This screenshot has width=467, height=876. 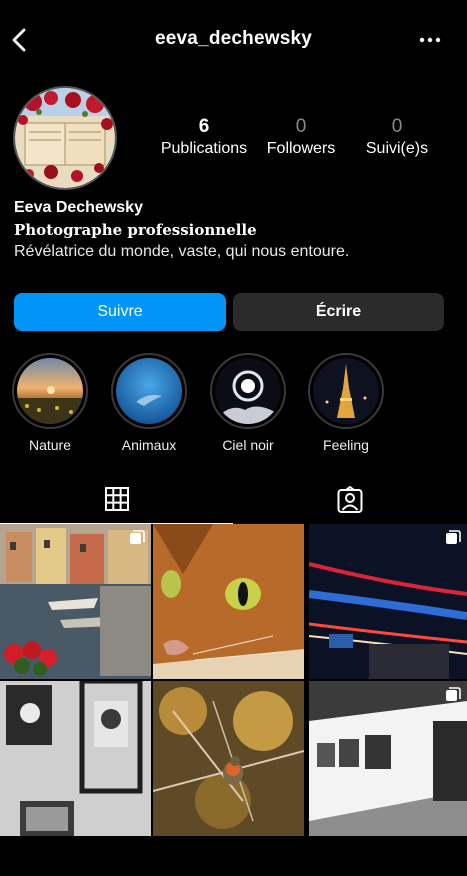 I want to click on following-count: 0, so click(x=397, y=126).